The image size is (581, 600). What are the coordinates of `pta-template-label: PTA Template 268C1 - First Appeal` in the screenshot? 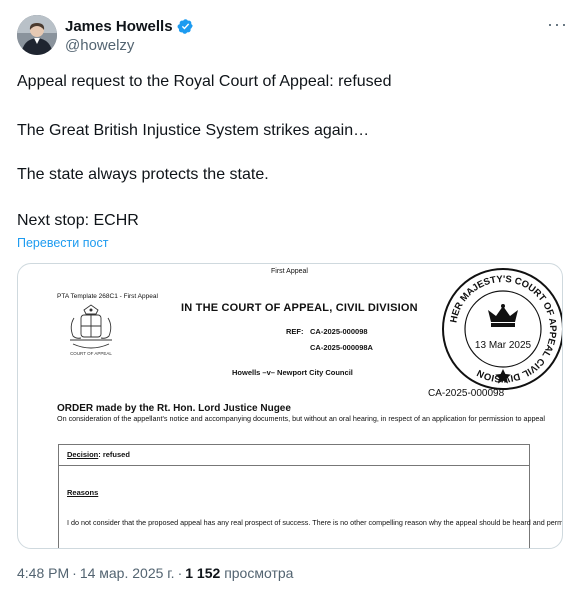 It's located at (107, 296).